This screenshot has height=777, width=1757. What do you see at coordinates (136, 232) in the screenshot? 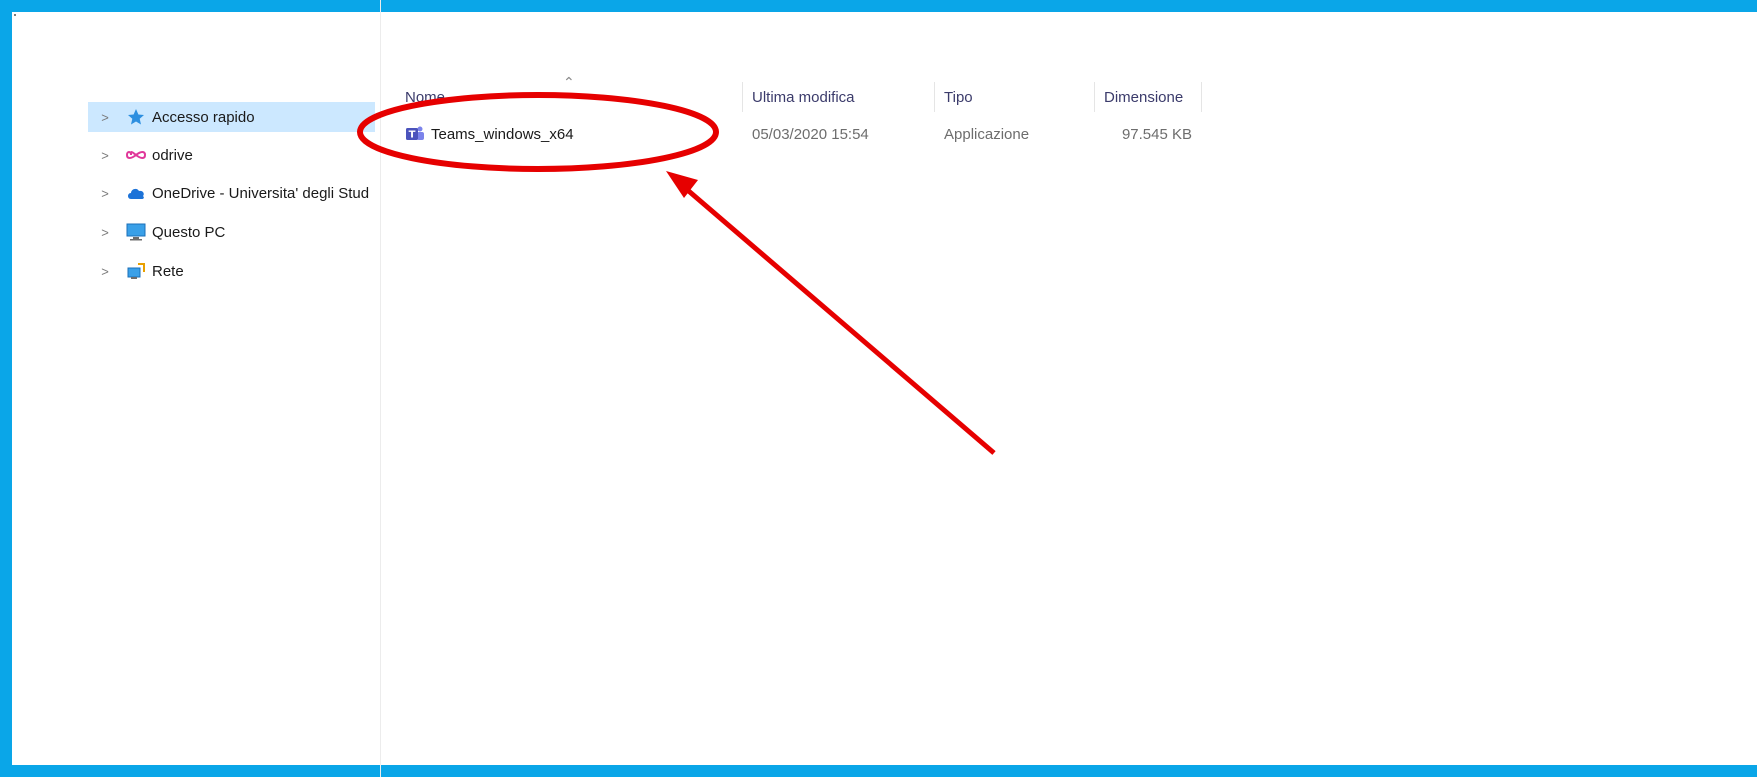
I see `computer-icon` at bounding box center [136, 232].